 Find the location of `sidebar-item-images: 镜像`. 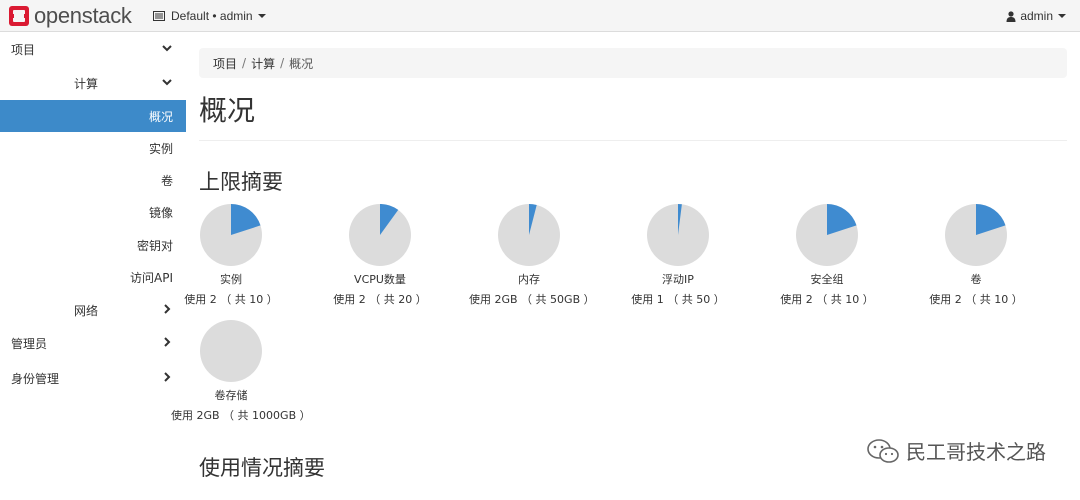

sidebar-item-images: 镜像 is located at coordinates (93, 212).